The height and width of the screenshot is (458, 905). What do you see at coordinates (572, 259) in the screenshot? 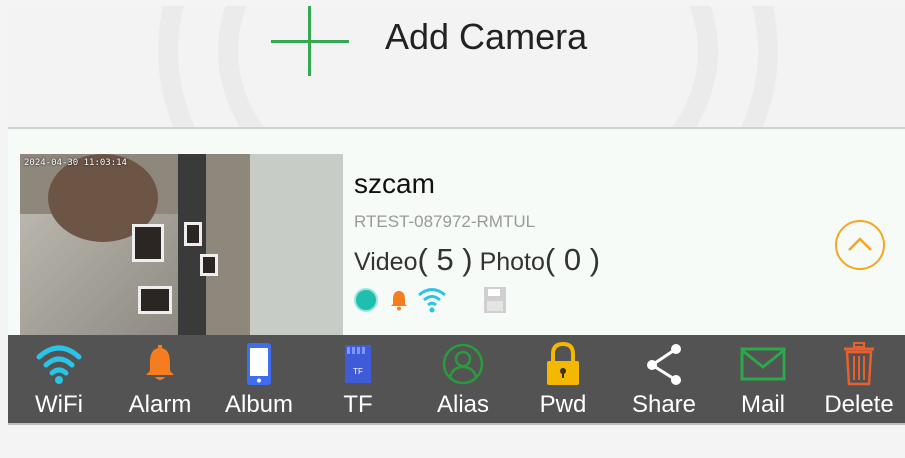
I see `photo-count: 0` at bounding box center [572, 259].